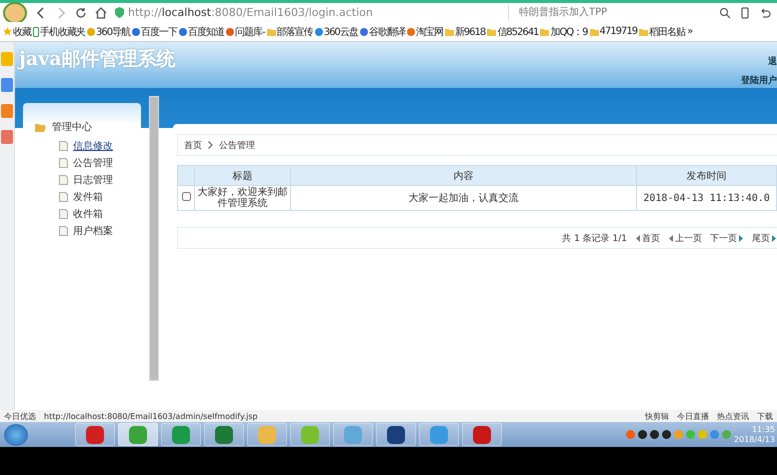  What do you see at coordinates (294, 31) in the screenshot?
I see `bookmark: 部落宣传` at bounding box center [294, 31].